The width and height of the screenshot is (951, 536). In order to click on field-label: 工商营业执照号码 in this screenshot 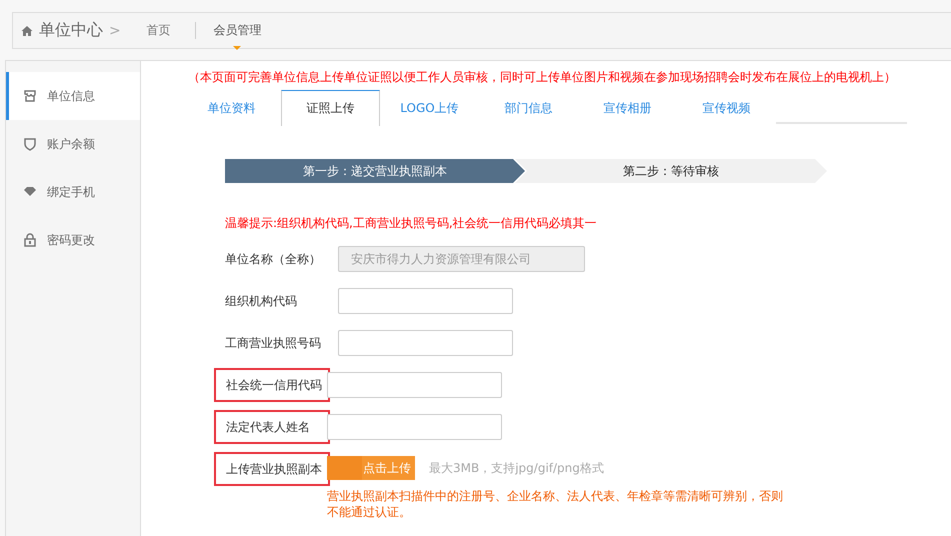, I will do `click(273, 343)`.